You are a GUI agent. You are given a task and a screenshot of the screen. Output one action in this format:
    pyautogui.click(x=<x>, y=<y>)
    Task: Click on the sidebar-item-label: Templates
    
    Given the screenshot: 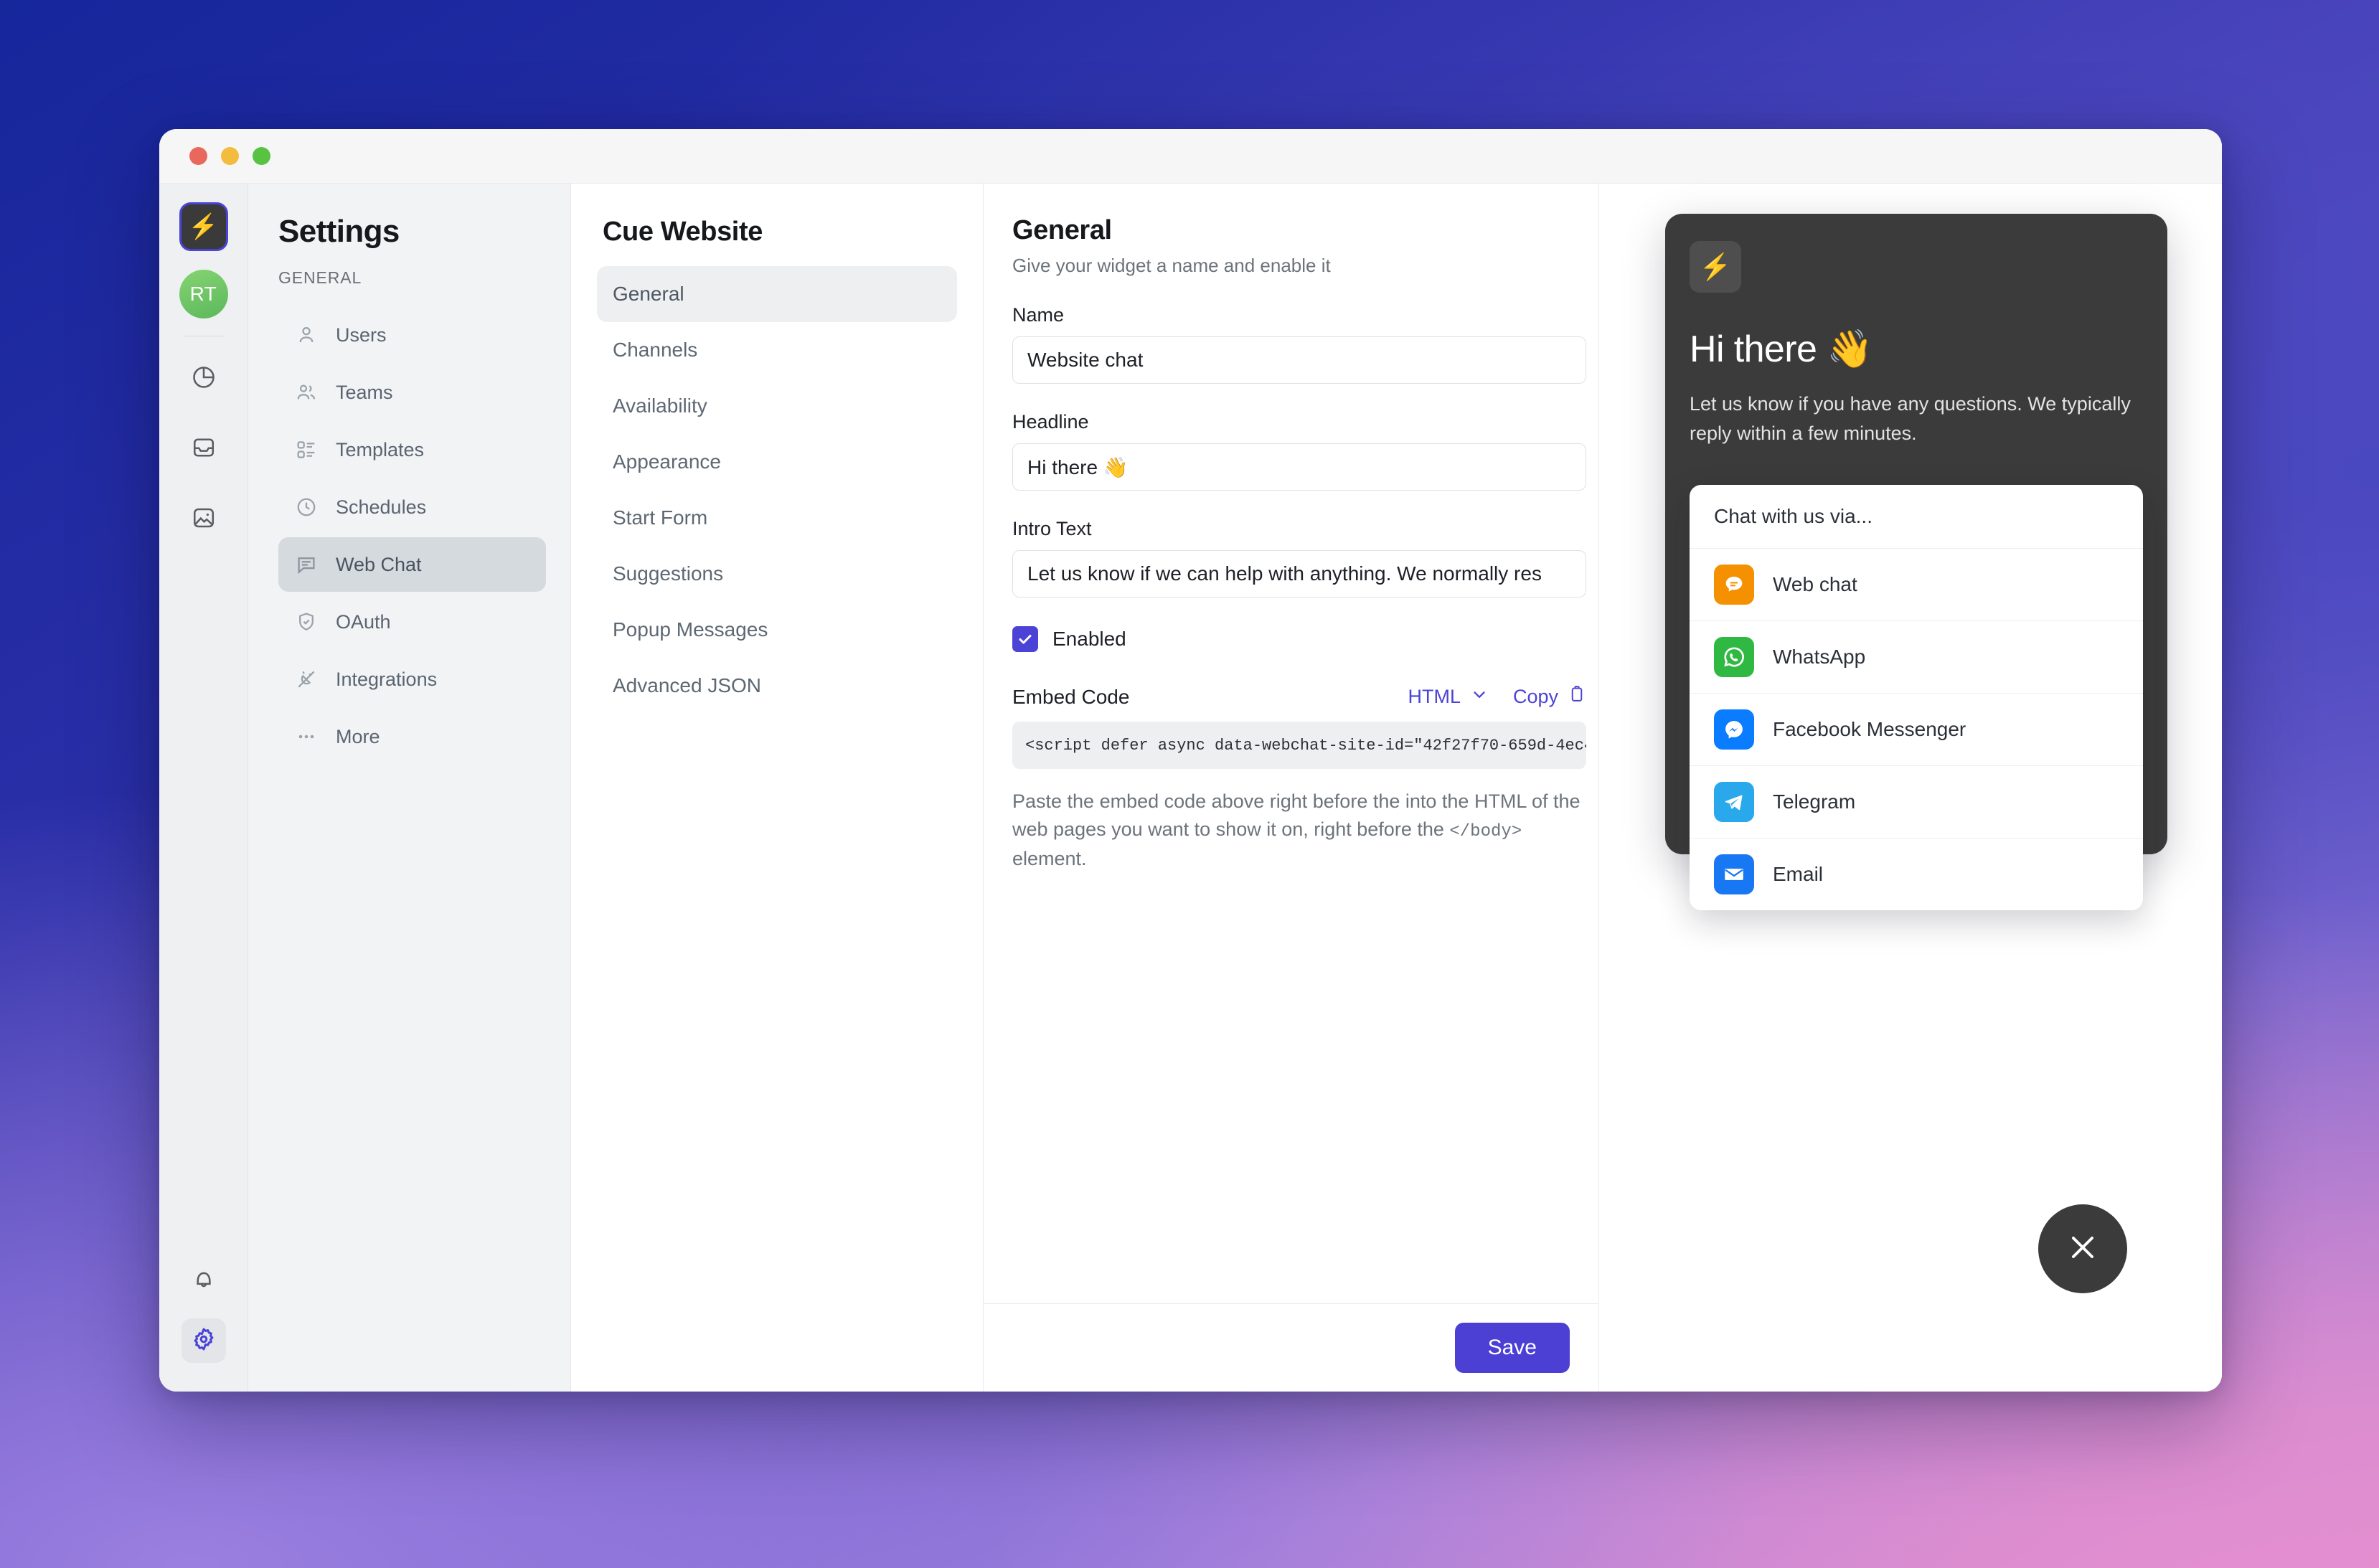 What is the action you would take?
    pyautogui.click(x=381, y=450)
    